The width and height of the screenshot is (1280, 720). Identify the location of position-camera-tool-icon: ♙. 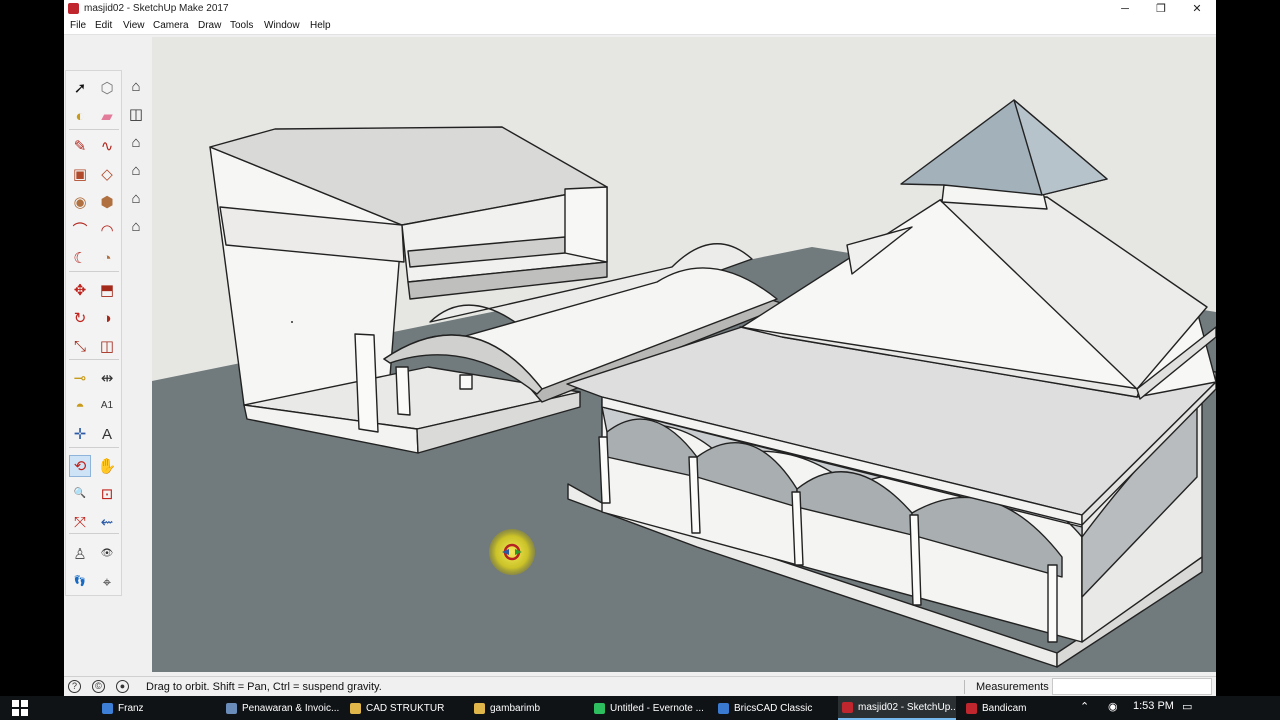
(80, 554).